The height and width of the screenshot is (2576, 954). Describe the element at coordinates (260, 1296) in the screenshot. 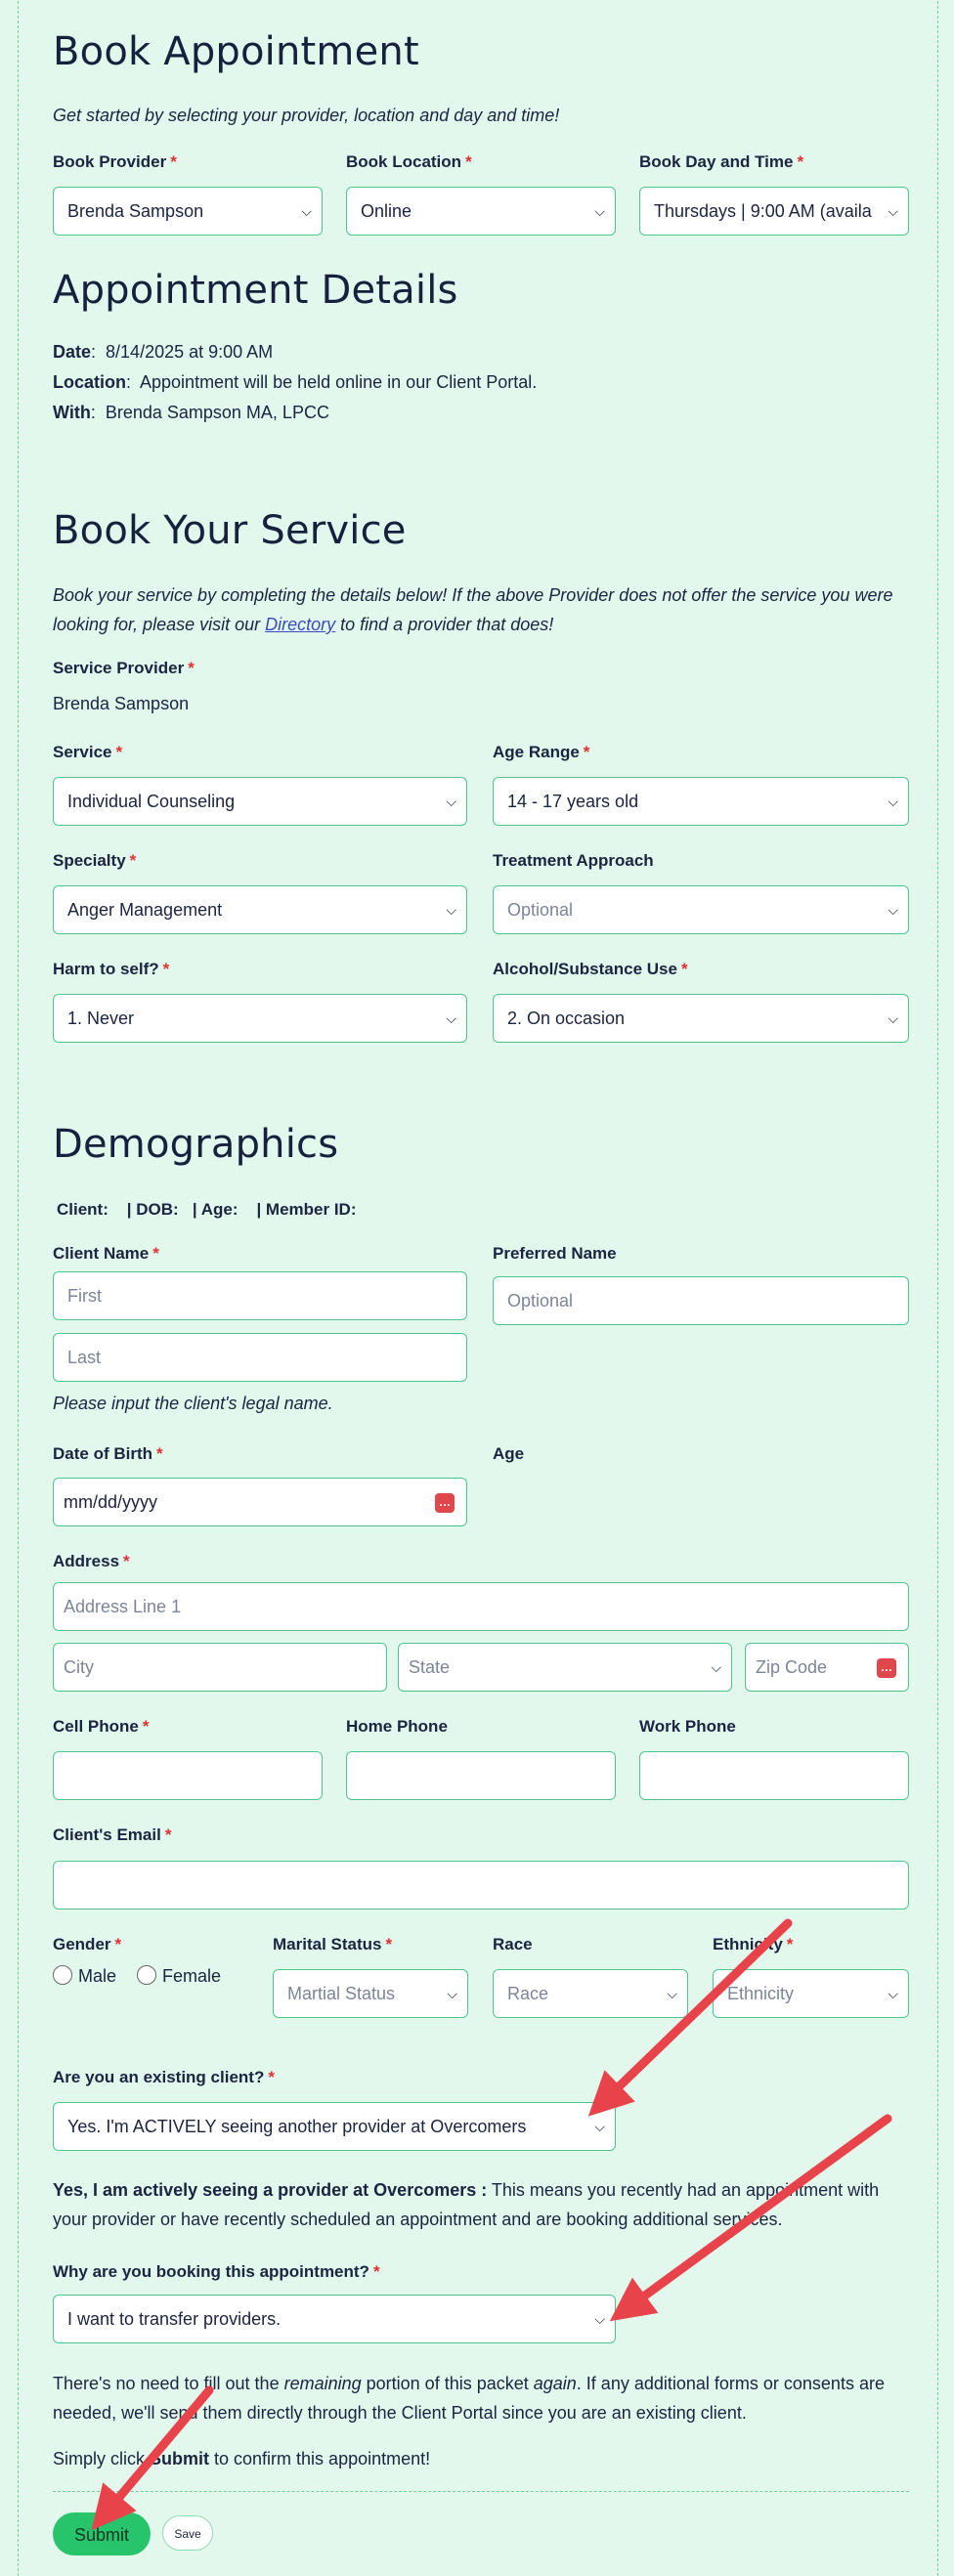

I see `first-name-input: First` at that location.